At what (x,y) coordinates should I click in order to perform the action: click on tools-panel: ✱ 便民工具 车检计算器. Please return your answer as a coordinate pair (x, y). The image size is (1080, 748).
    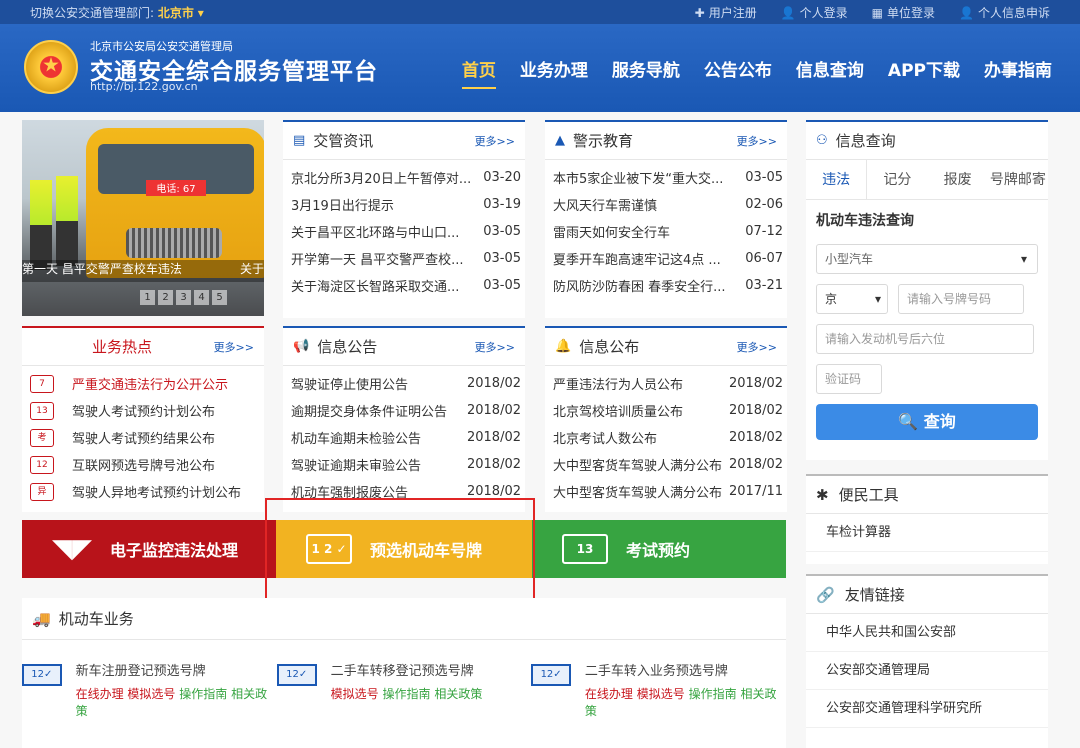
    Looking at the image, I should click on (927, 519).